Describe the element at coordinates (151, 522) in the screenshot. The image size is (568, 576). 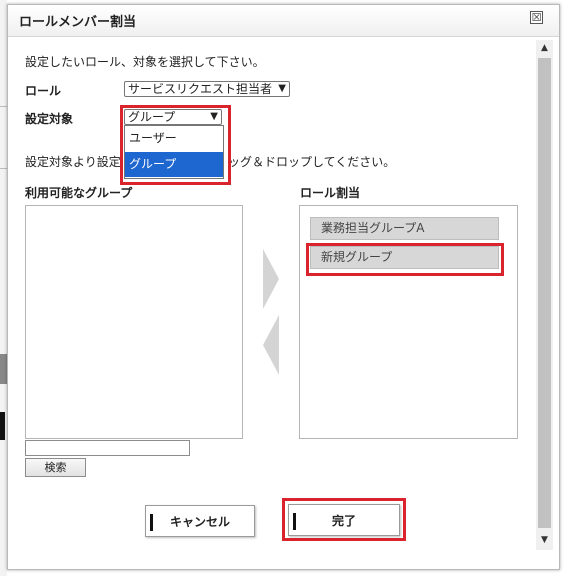
I see `button-bar` at that location.